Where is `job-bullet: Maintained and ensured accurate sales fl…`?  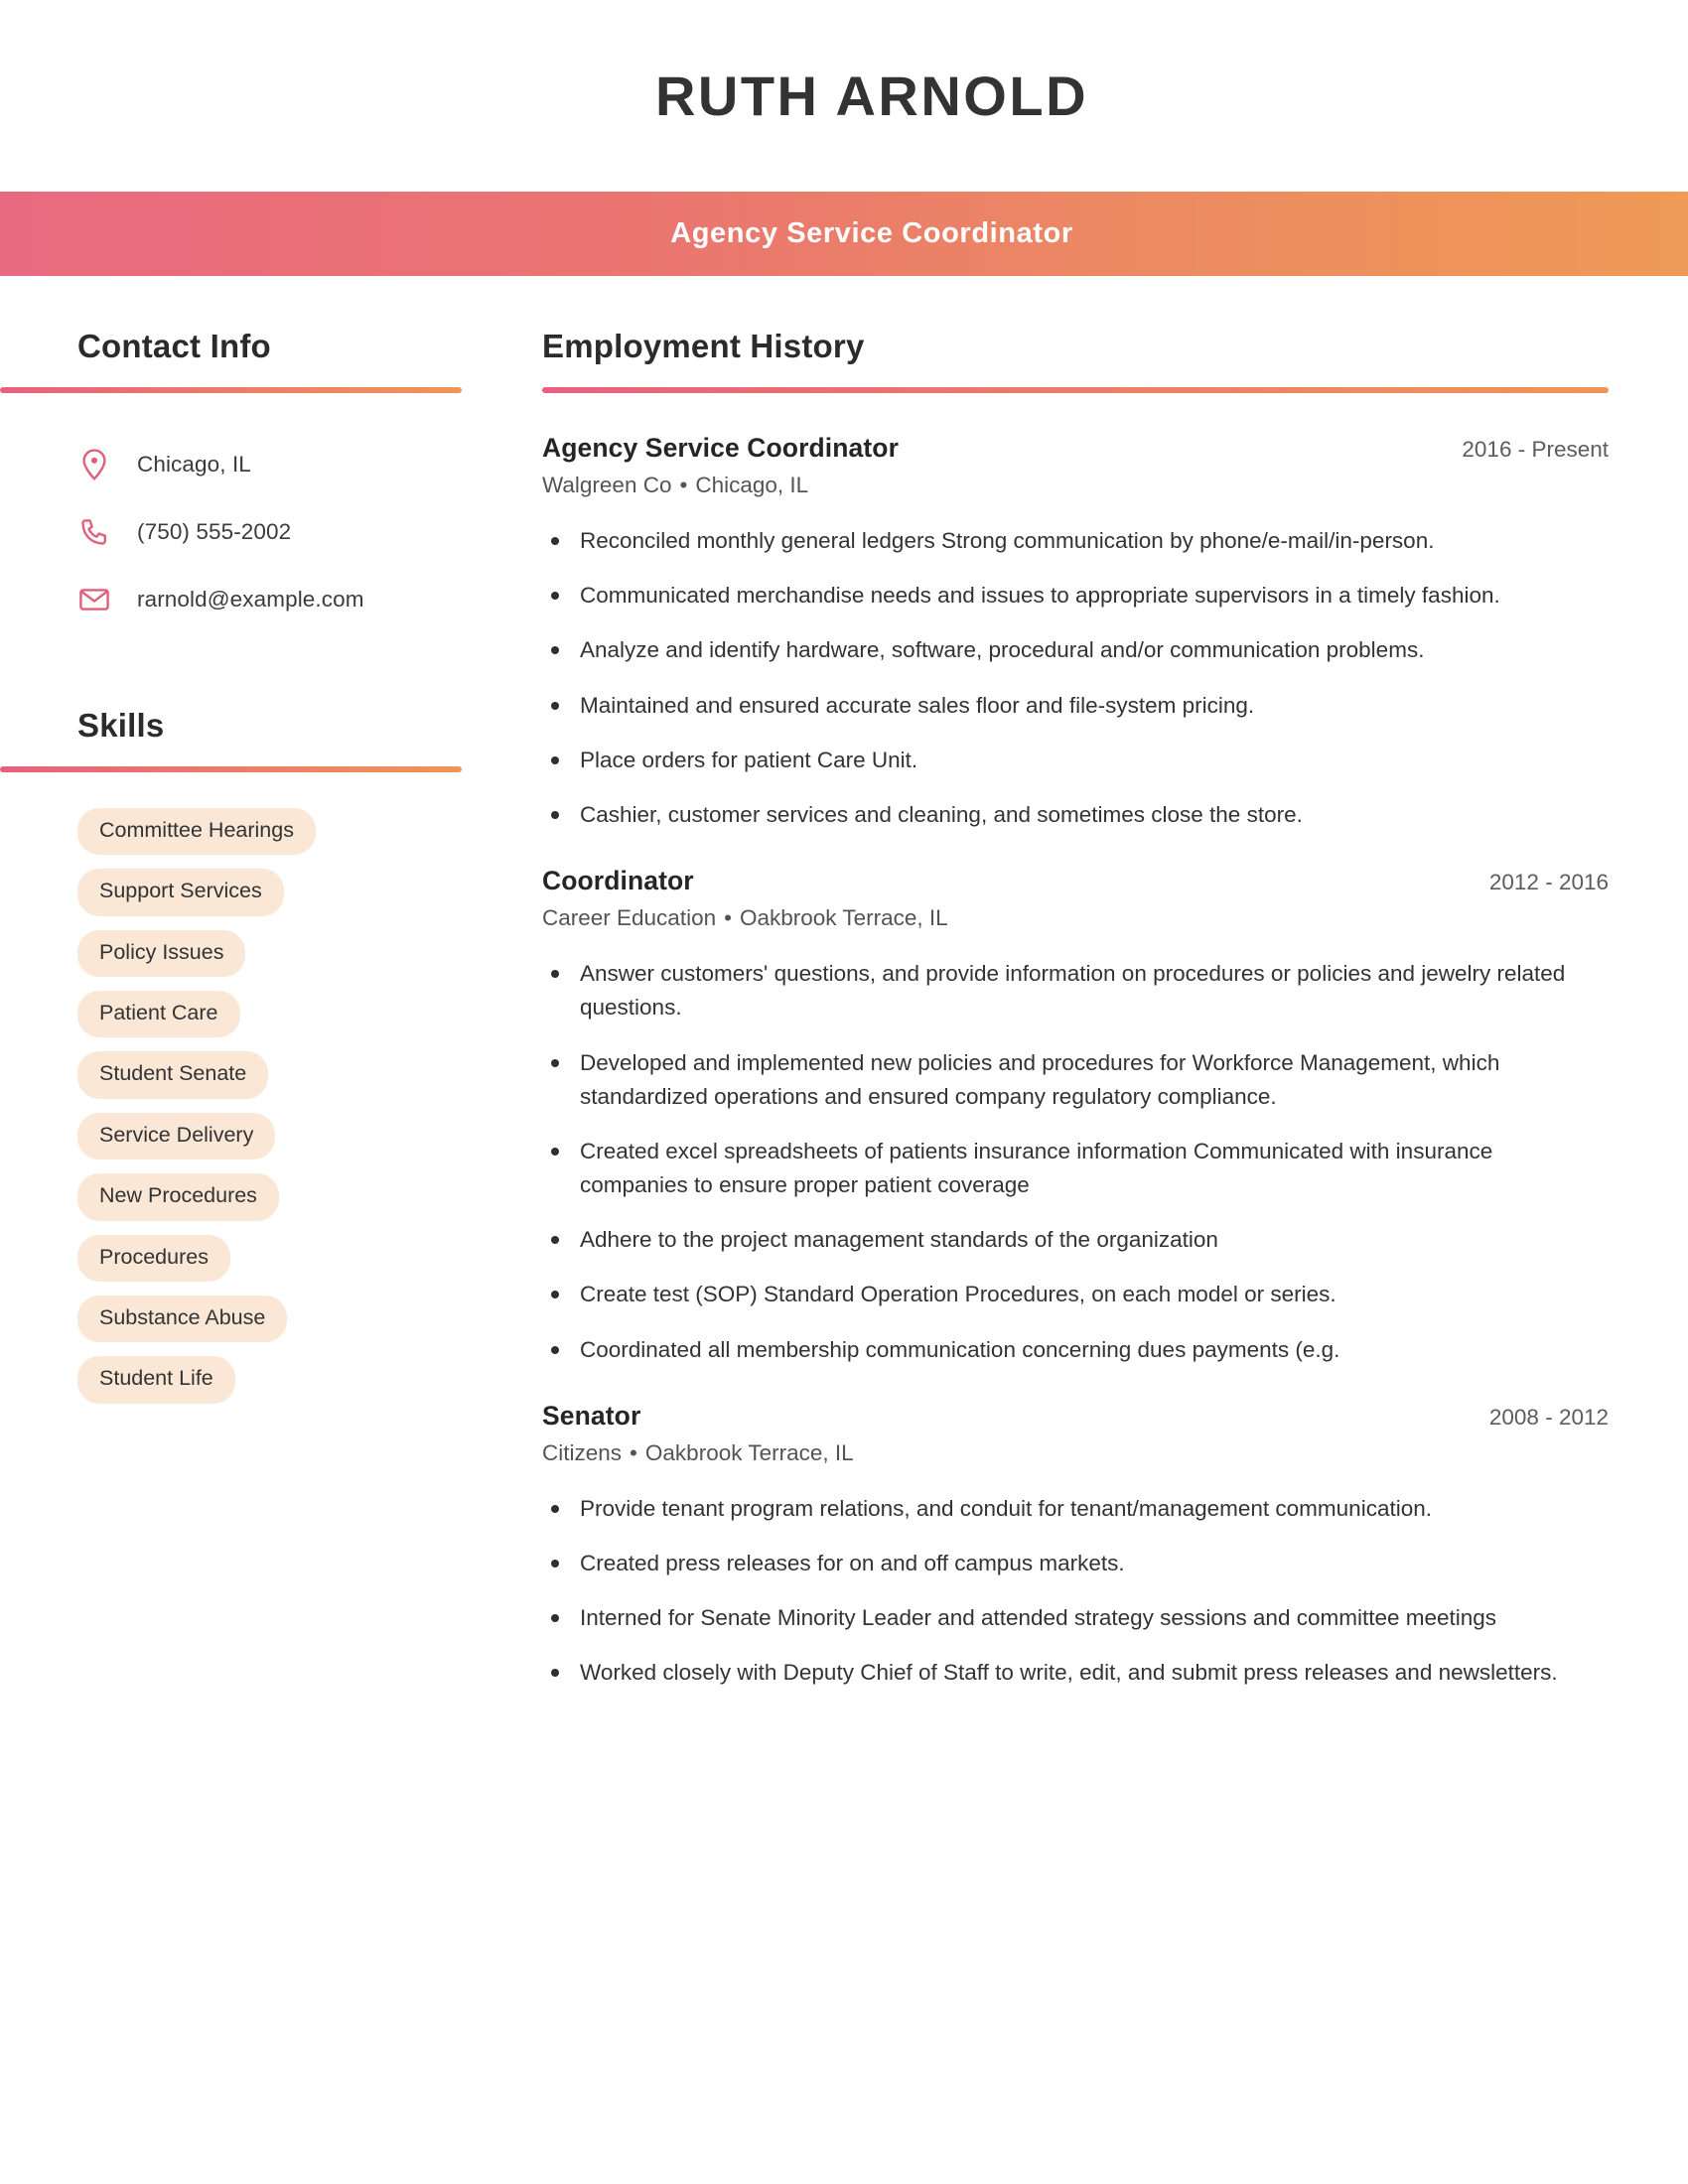 job-bullet: Maintained and ensured accurate sales fl… is located at coordinates (1066, 706).